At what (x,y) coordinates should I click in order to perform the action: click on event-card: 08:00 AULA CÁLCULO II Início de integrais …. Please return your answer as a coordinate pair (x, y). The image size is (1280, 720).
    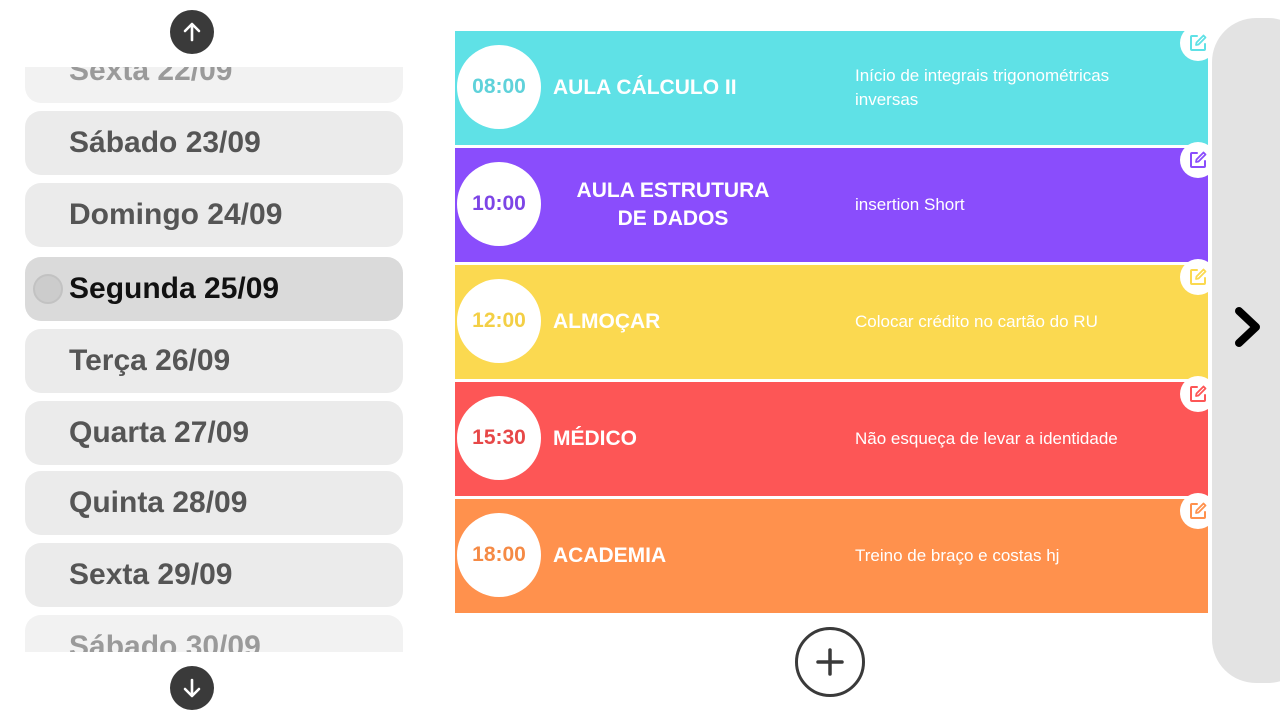
    Looking at the image, I should click on (835, 85).